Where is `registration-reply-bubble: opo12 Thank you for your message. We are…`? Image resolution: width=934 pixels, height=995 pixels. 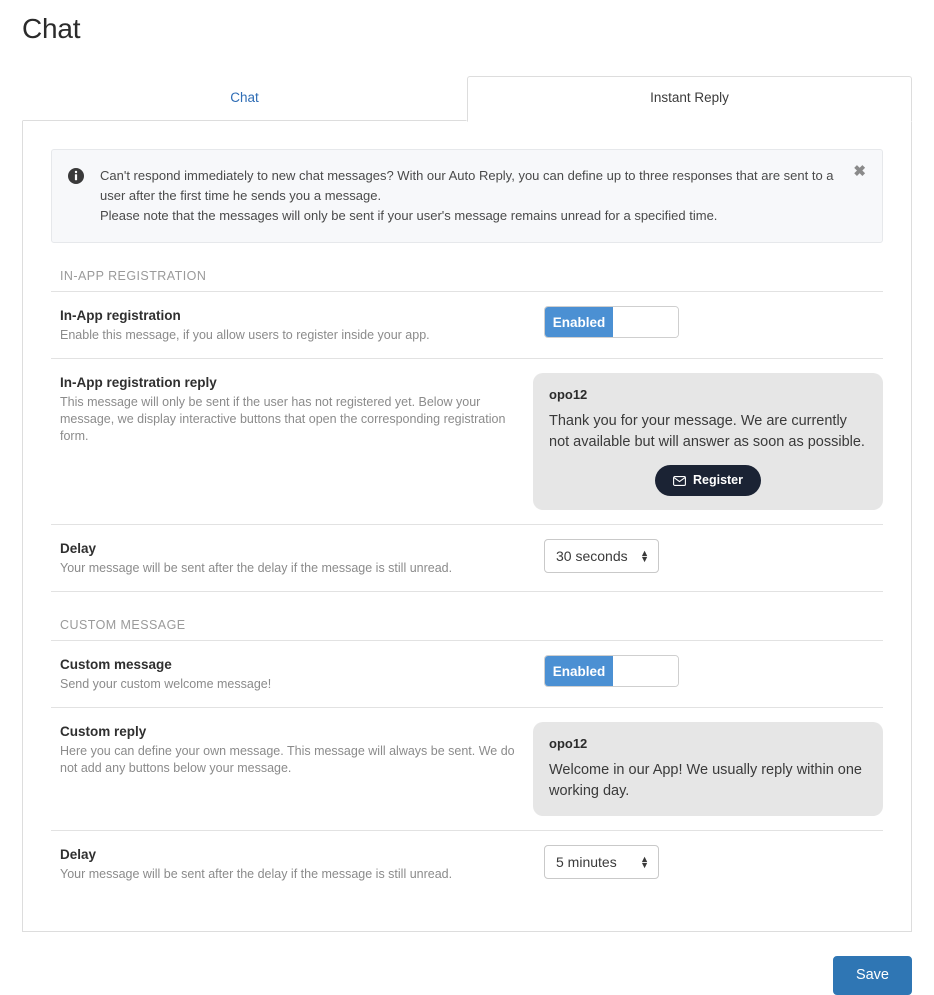 registration-reply-bubble: opo12 Thank you for your message. We are… is located at coordinates (708, 441).